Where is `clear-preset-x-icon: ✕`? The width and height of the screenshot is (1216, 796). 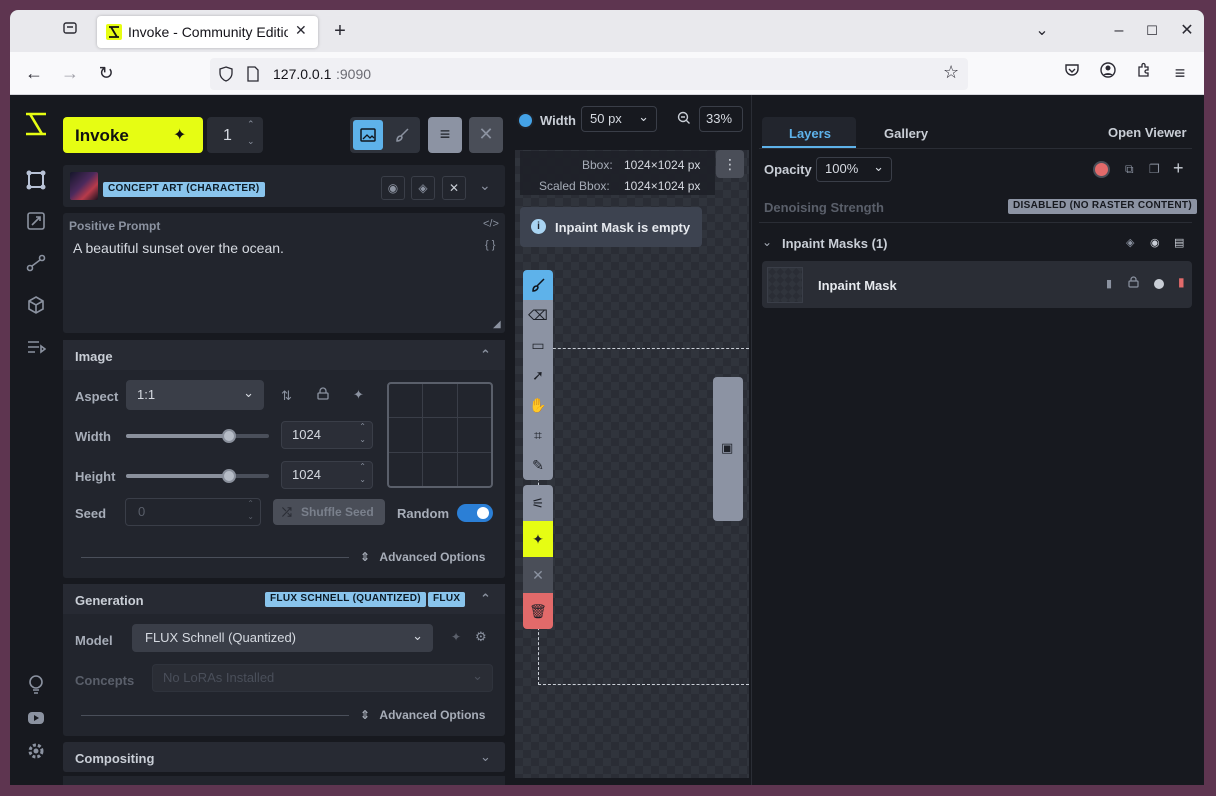 clear-preset-x-icon: ✕ is located at coordinates (454, 188).